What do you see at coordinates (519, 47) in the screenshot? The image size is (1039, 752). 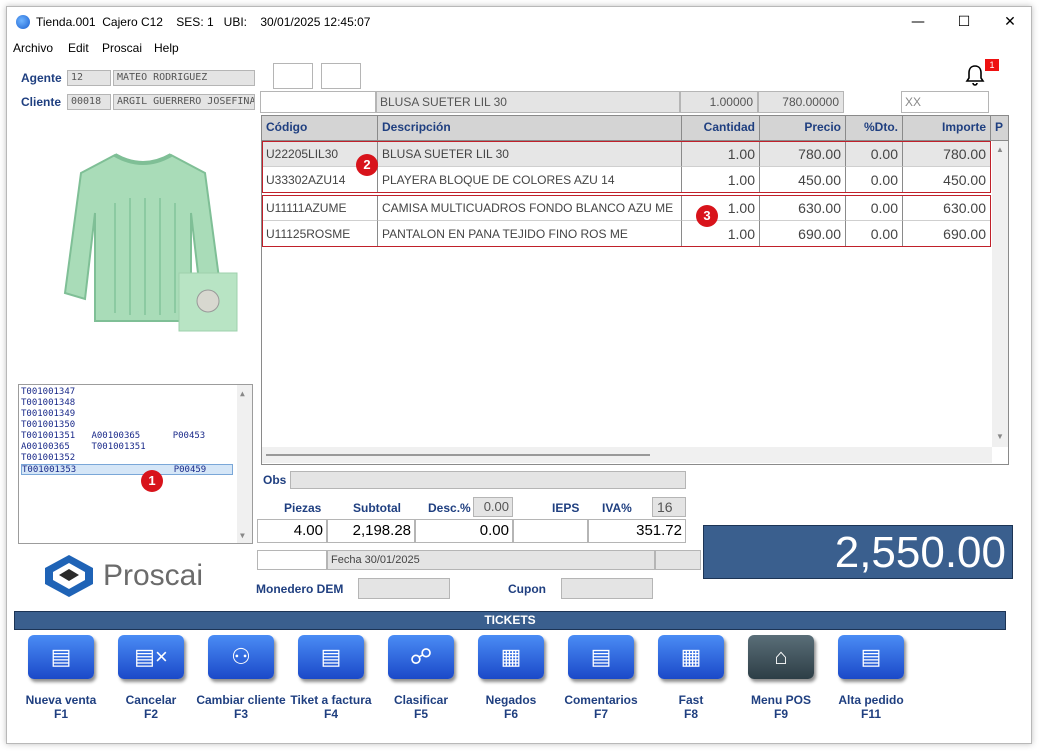 I see `menu-bar: Archivo Edit Proscai Help` at bounding box center [519, 47].